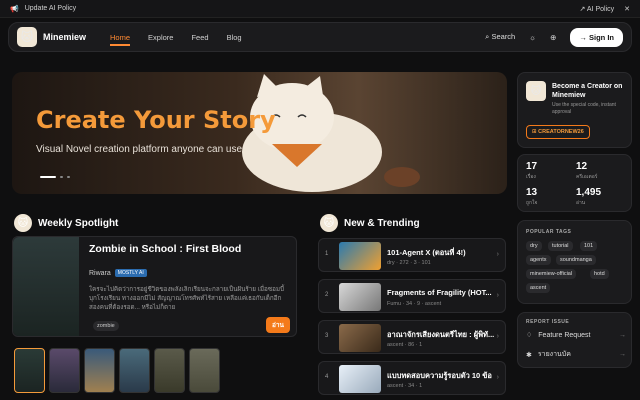  Describe the element at coordinates (382, 223) in the screenshot. I see `trending-heading-label: New & Trending` at that location.